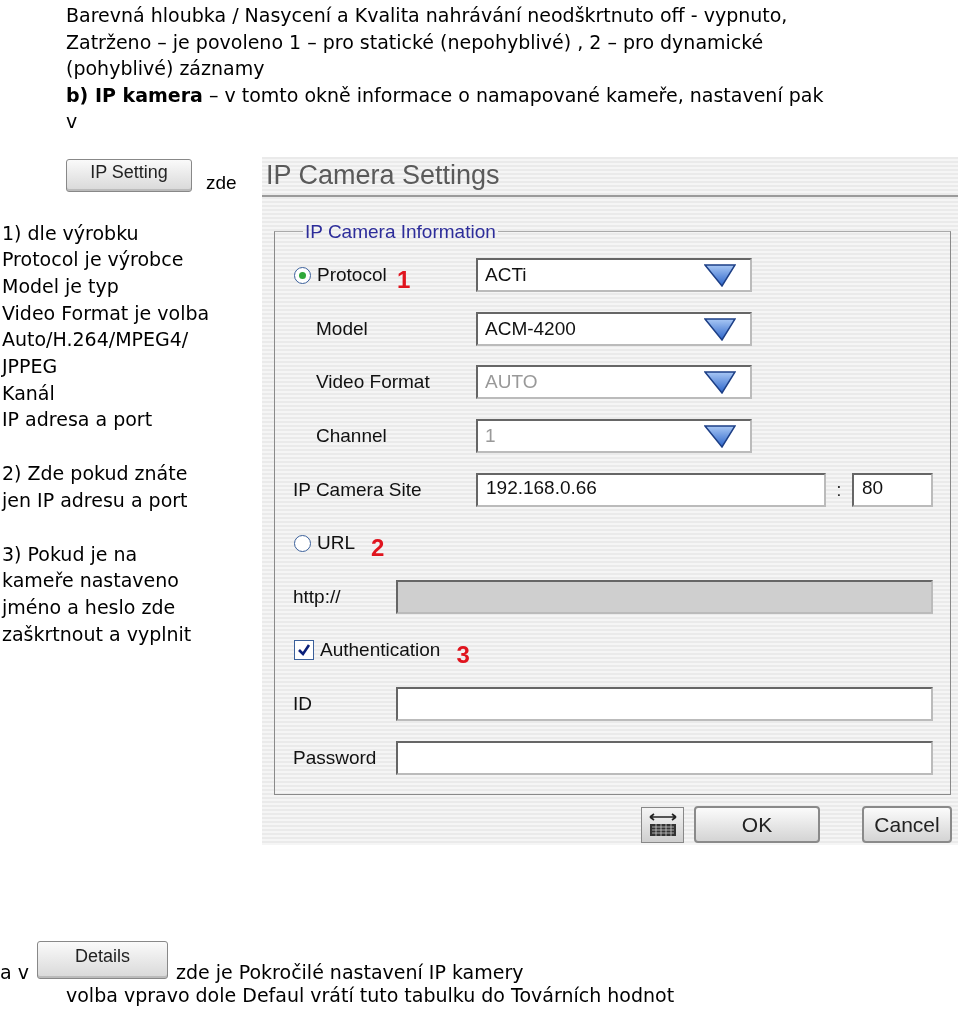  What do you see at coordinates (14, 971) in the screenshot?
I see `caption: a v` at bounding box center [14, 971].